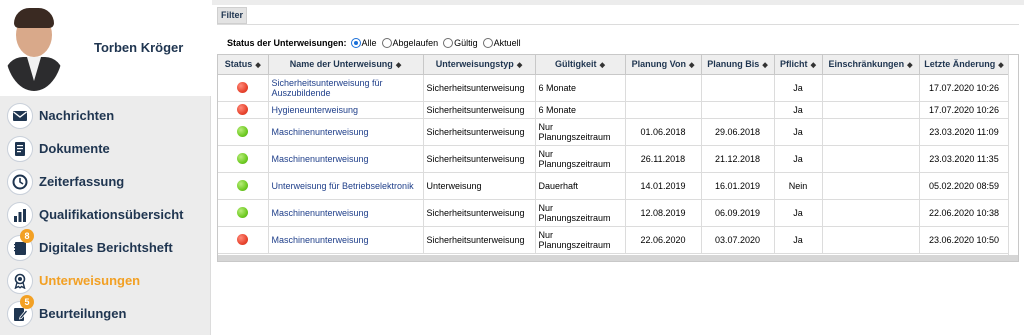 The height and width of the screenshot is (335, 1024). I want to click on sidebar-item-qualifikationsuebersicht: Qualifikationsübersicht, so click(105, 215).